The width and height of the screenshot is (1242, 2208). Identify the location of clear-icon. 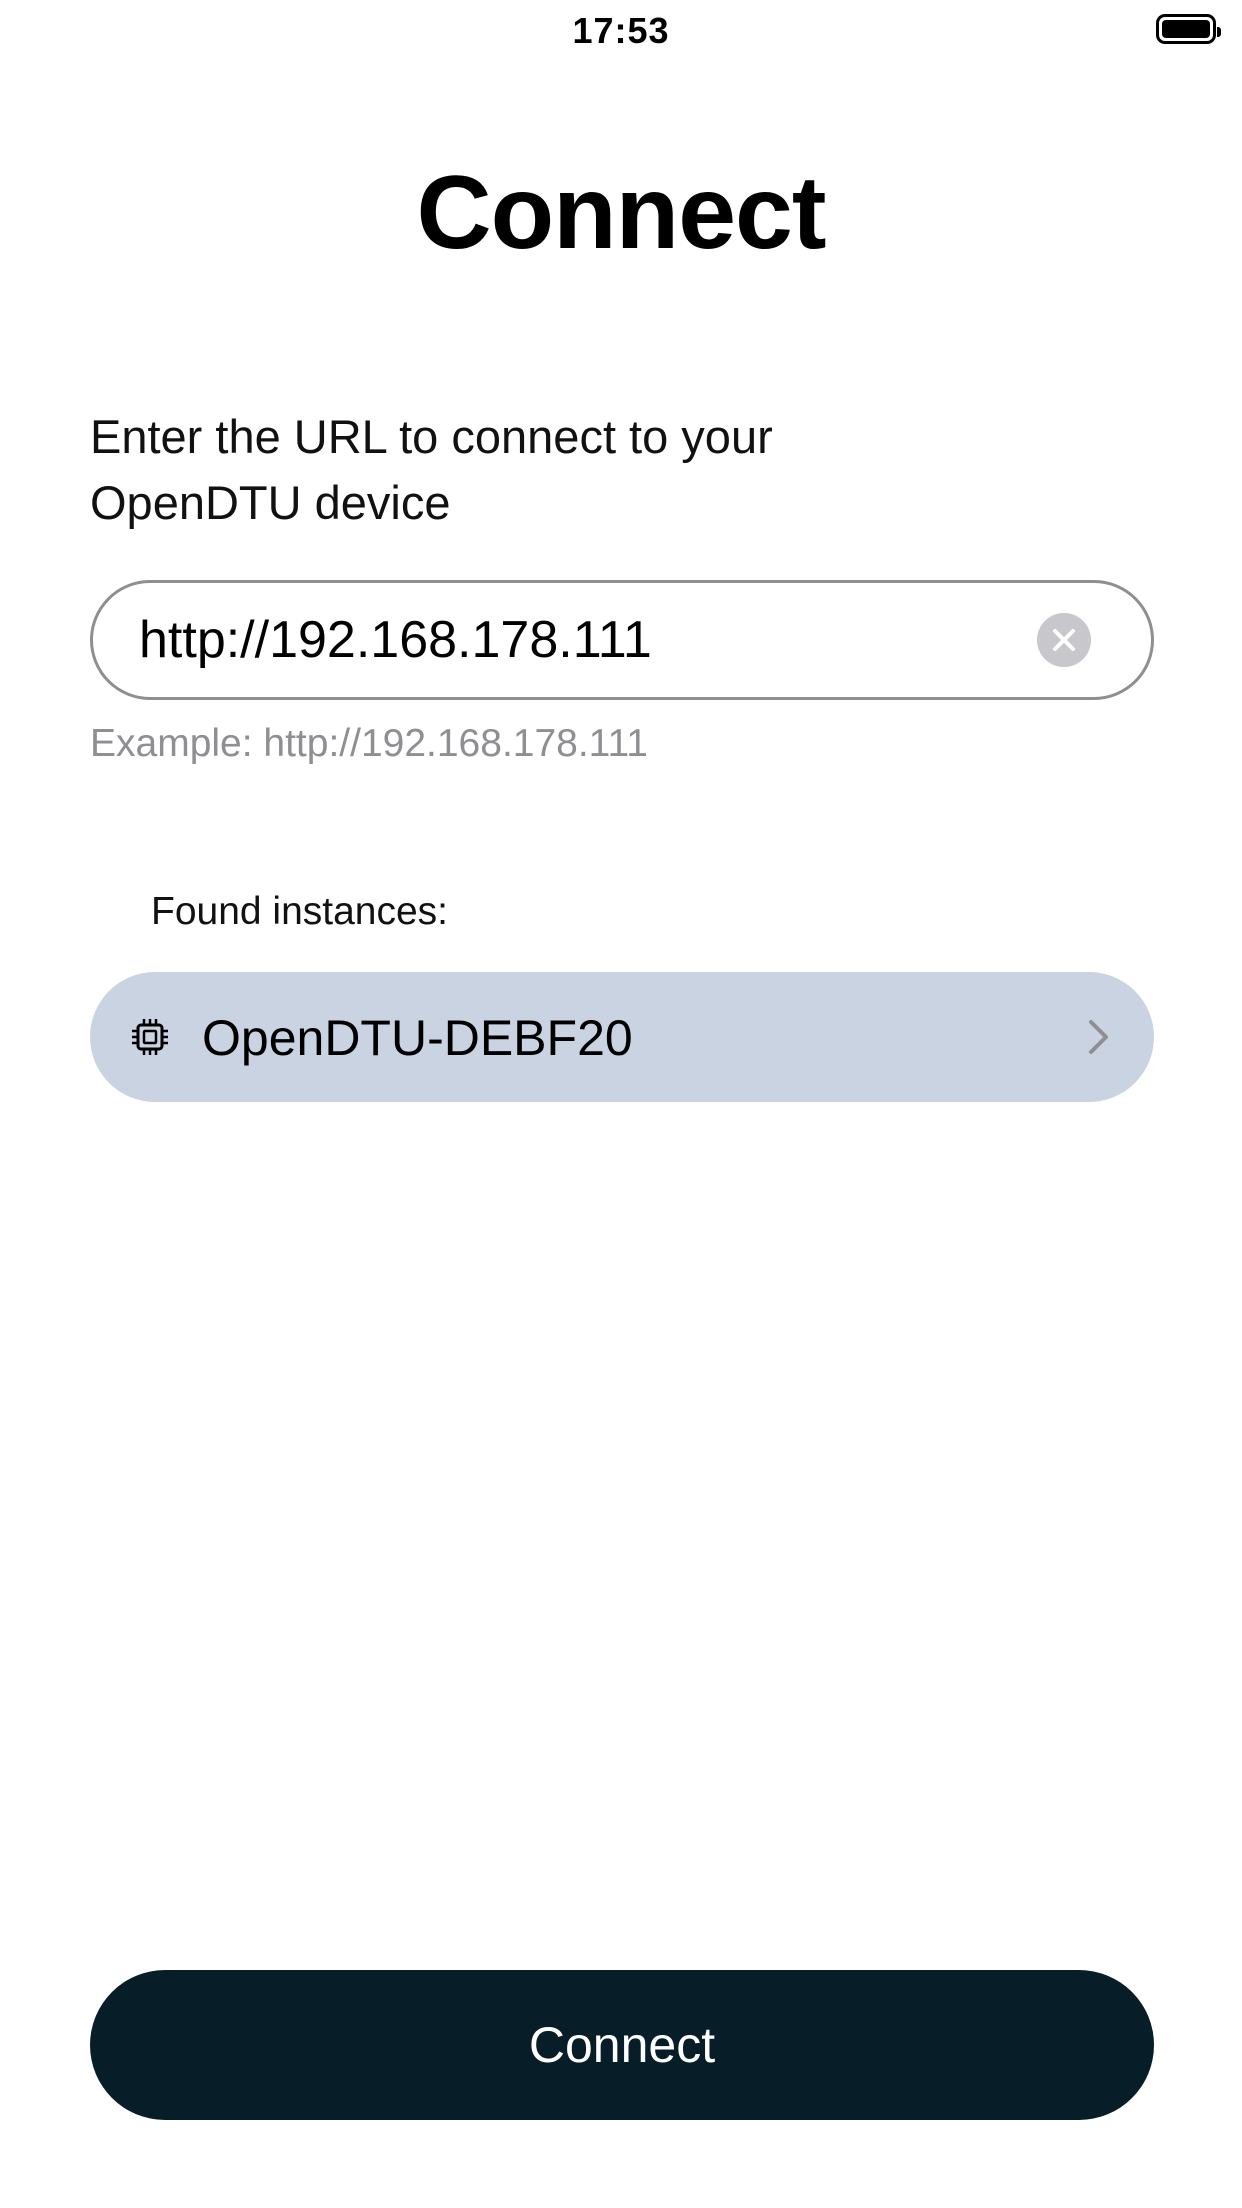
(1064, 640).